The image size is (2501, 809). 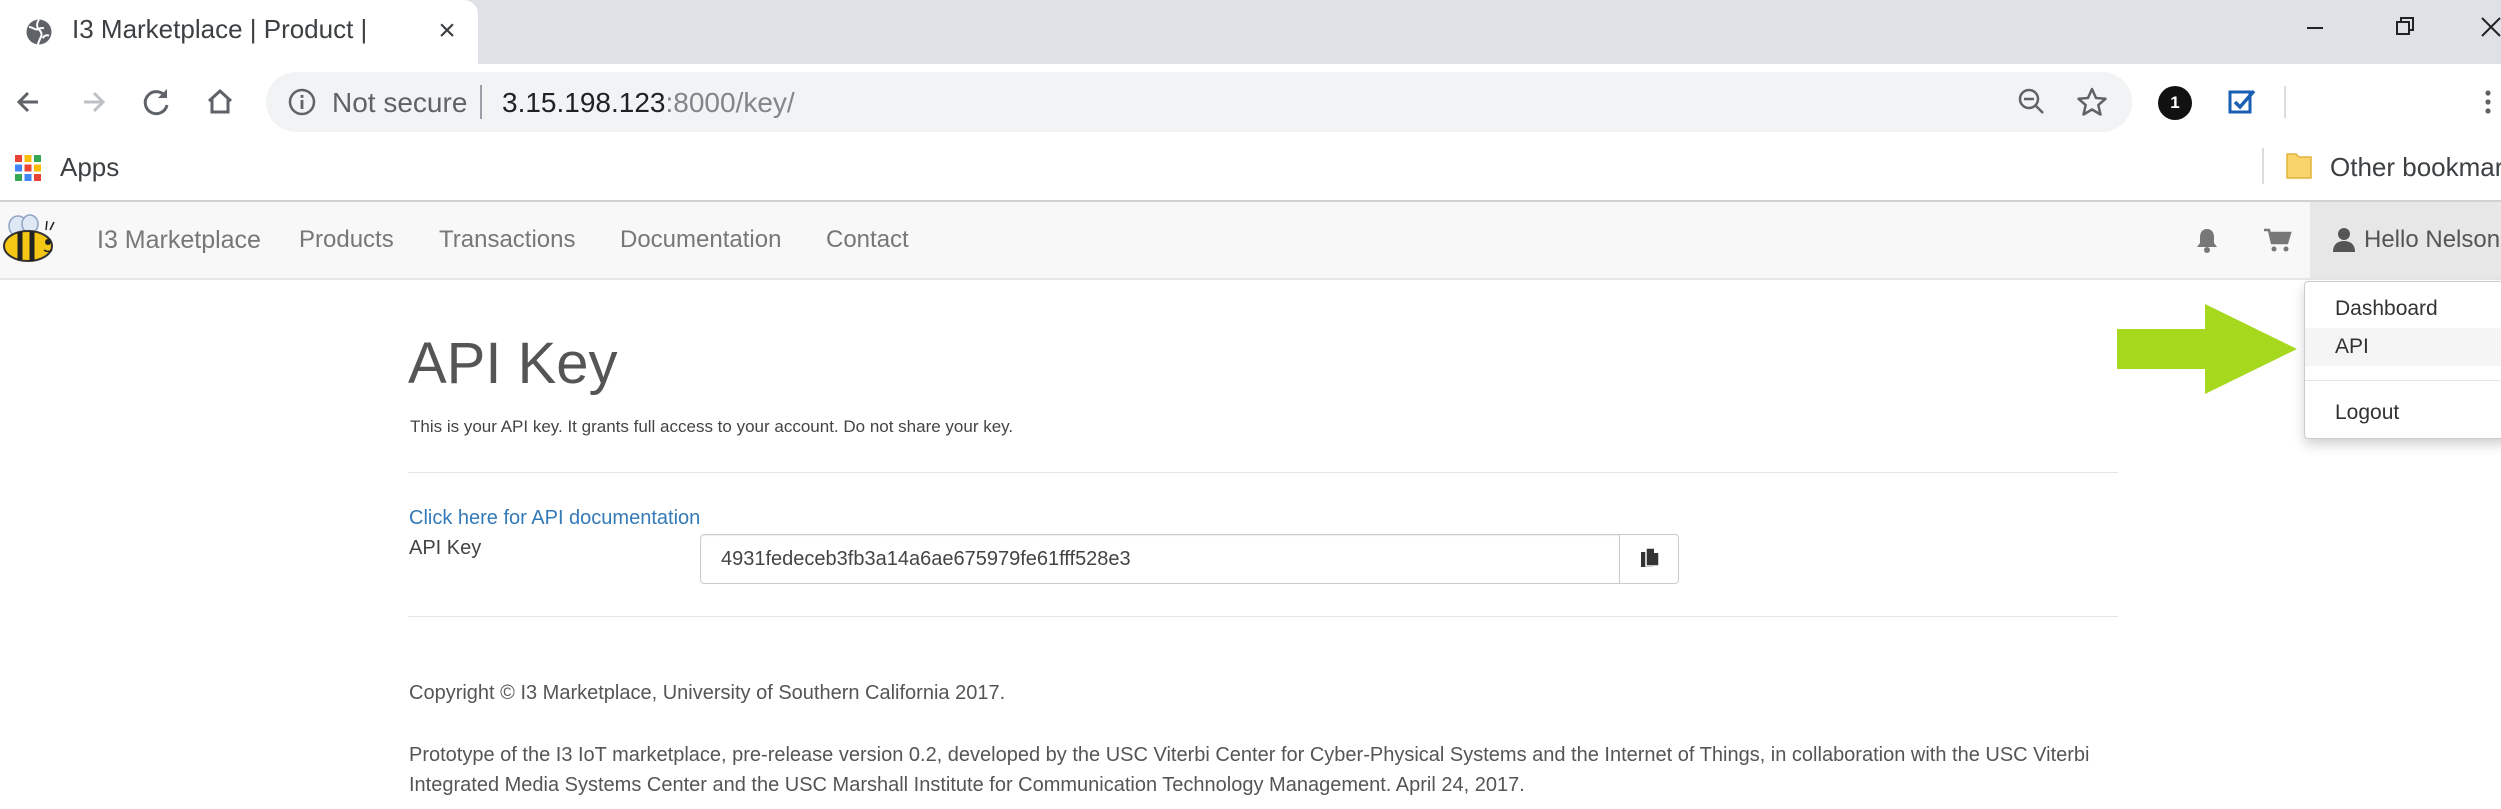 I want to click on forward-arrow-icon, so click(x=94, y=102).